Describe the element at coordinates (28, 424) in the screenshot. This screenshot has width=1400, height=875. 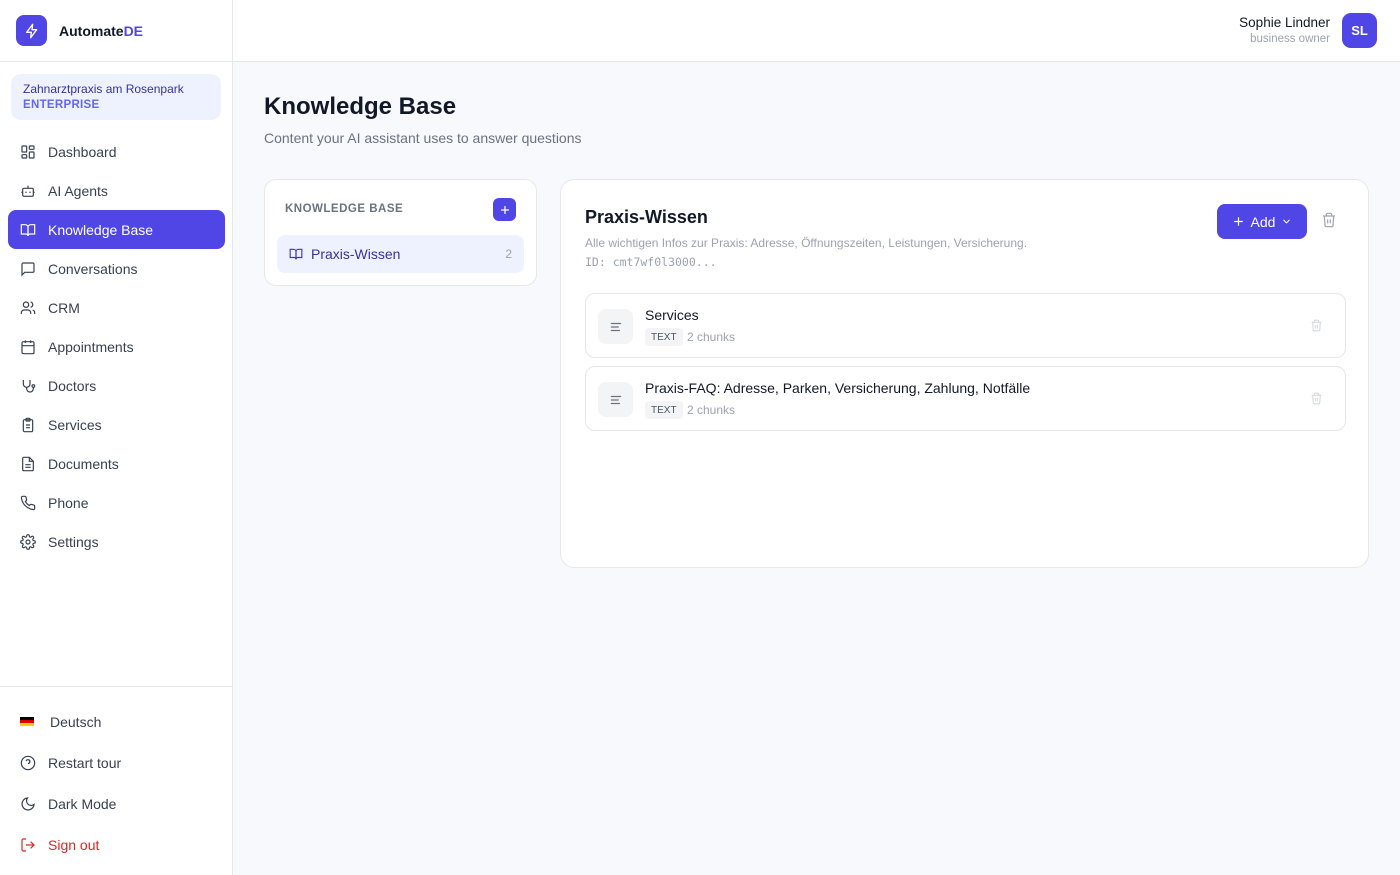
I see `clipboard-icon` at that location.